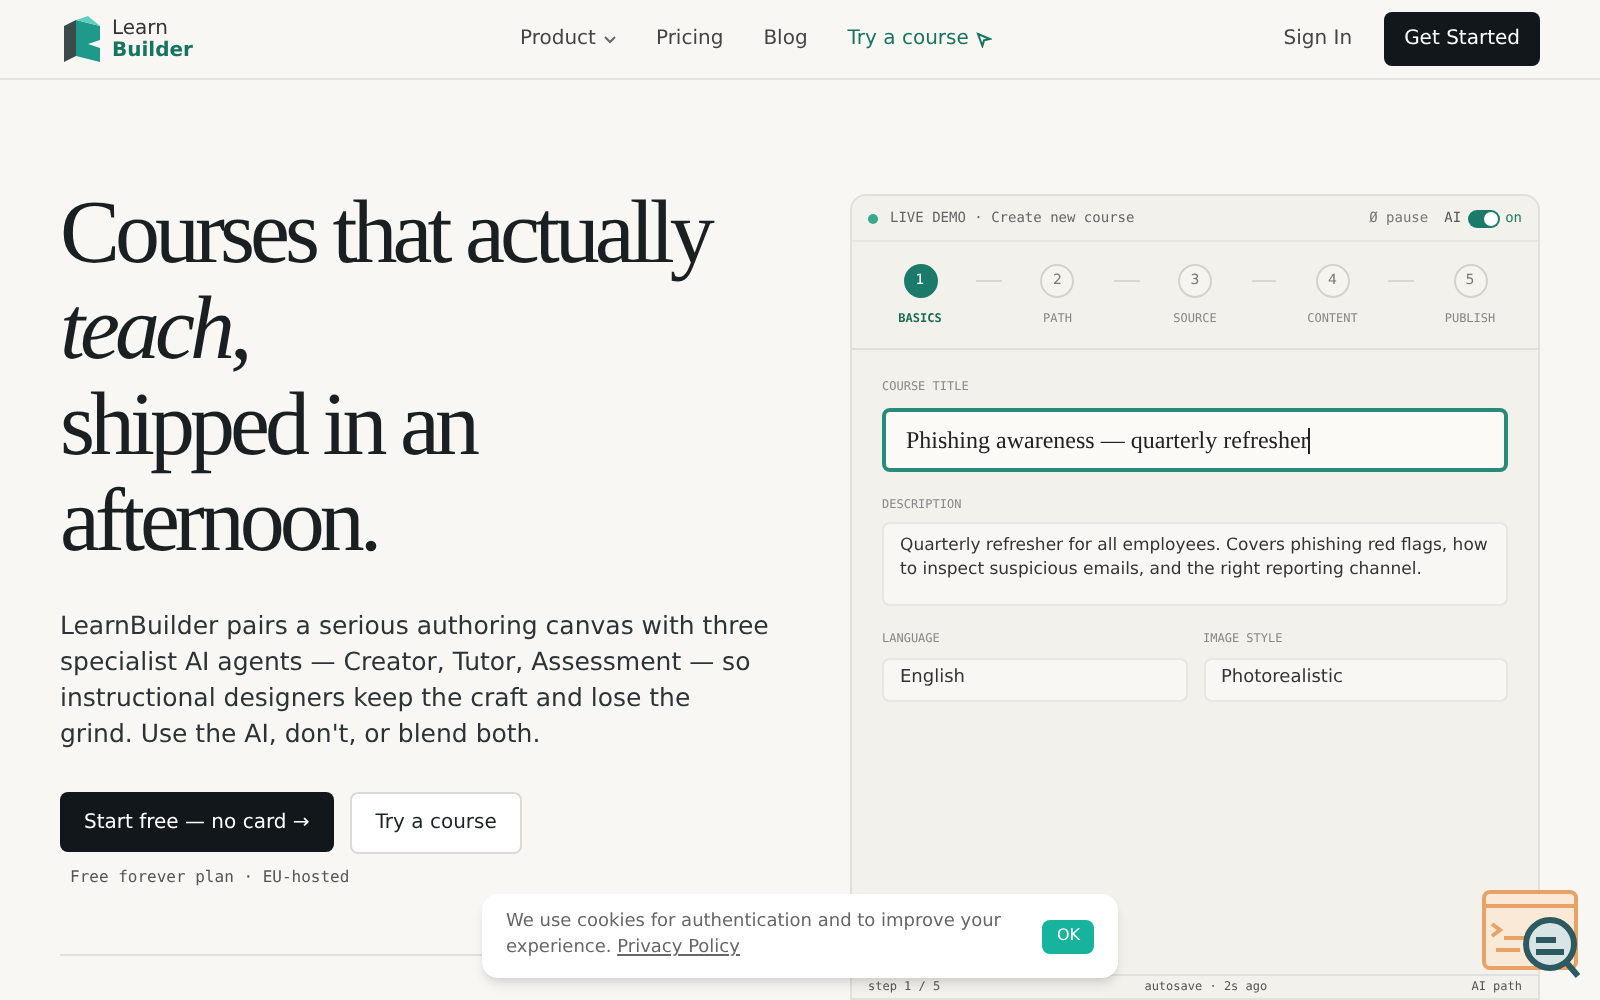 The width and height of the screenshot is (1600, 1000). I want to click on nav-link: Blog, so click(785, 39).